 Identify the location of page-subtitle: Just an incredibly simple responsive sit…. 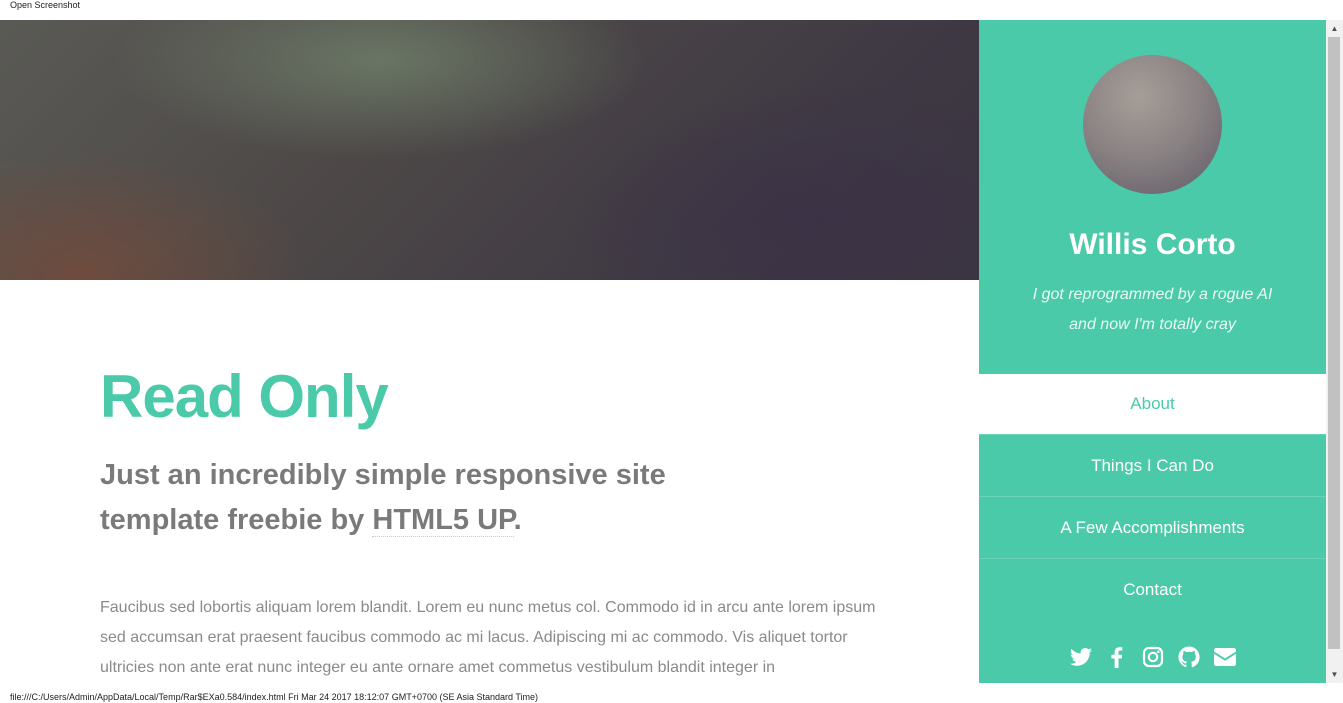
(410, 498).